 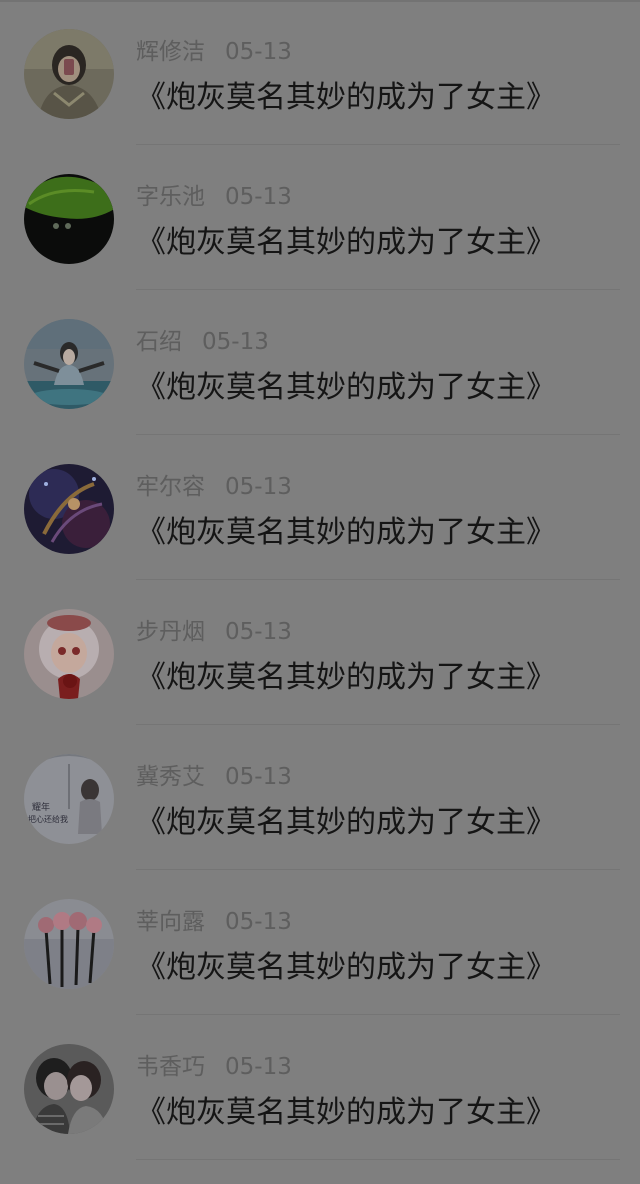 What do you see at coordinates (170, 777) in the screenshot?
I see `username: 冀秀艾` at bounding box center [170, 777].